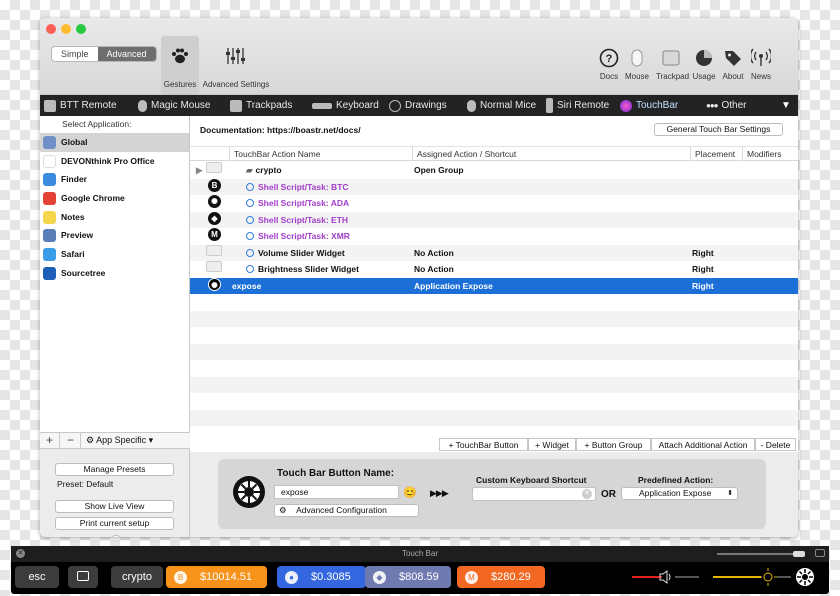 The height and width of the screenshot is (596, 840). Describe the element at coordinates (494, 203) in the screenshot. I see `table-row: ✺ Shell Script/Task: ADA` at that location.